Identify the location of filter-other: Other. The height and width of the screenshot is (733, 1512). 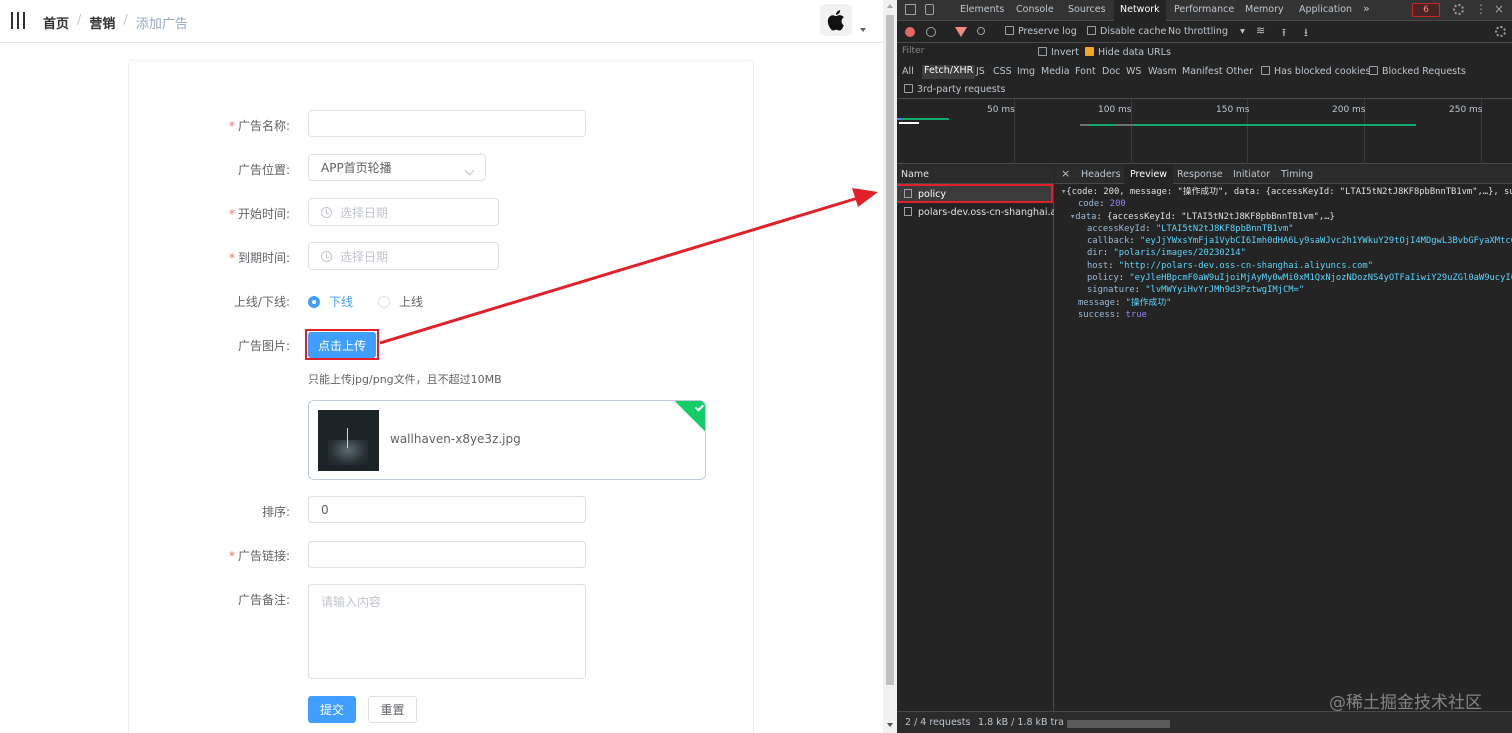
(1239, 71).